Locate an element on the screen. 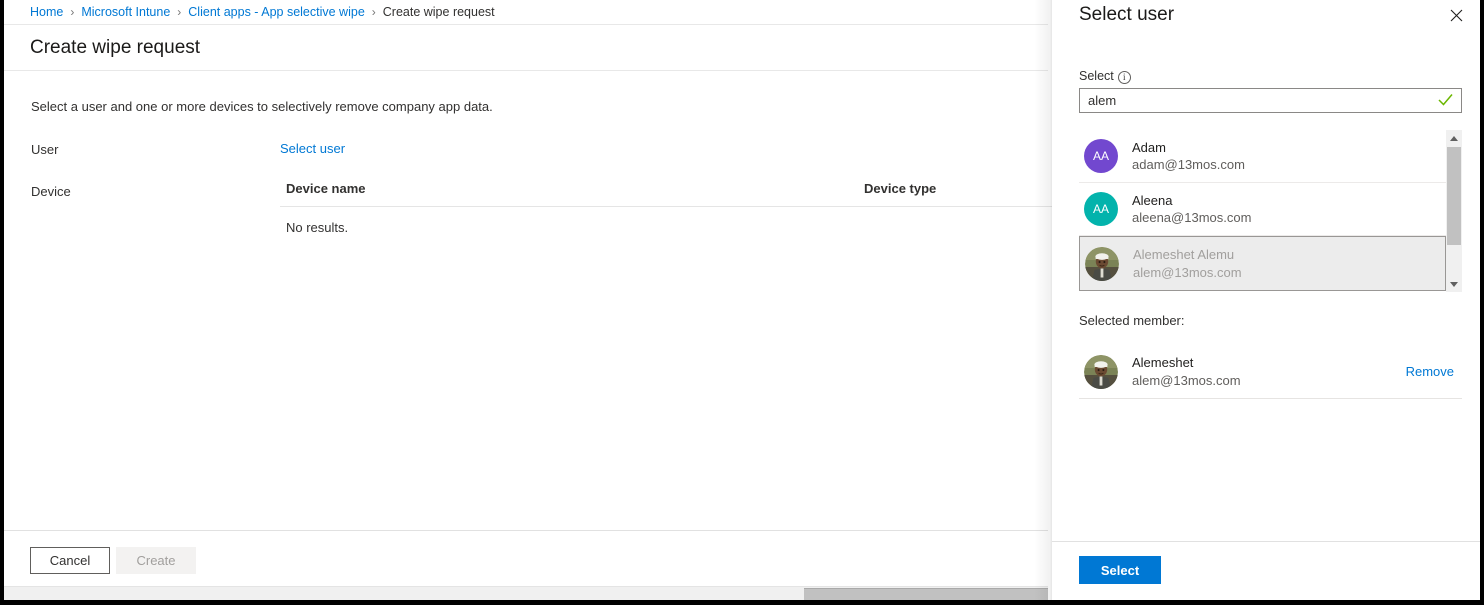 The image size is (1484, 605). user-form-row: User Select user is located at coordinates (526, 149).